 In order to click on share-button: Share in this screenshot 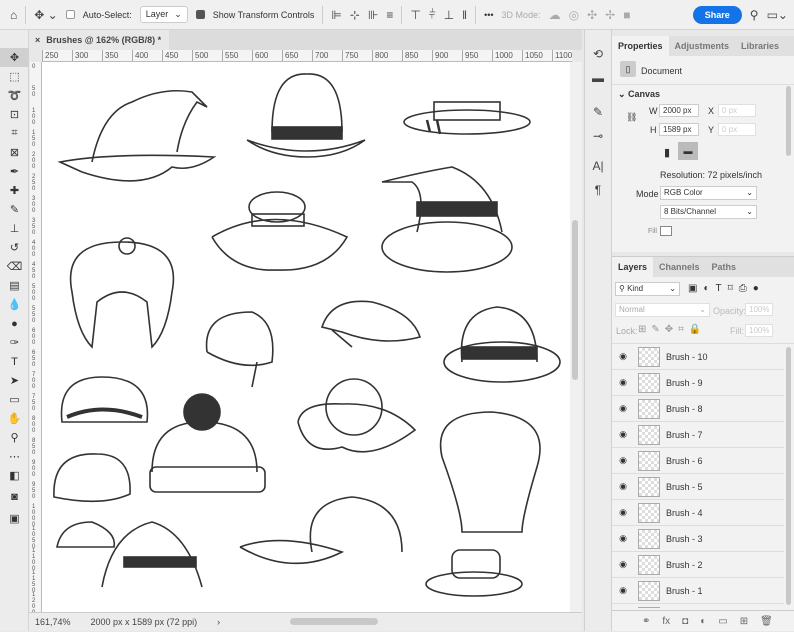, I will do `click(717, 14)`.